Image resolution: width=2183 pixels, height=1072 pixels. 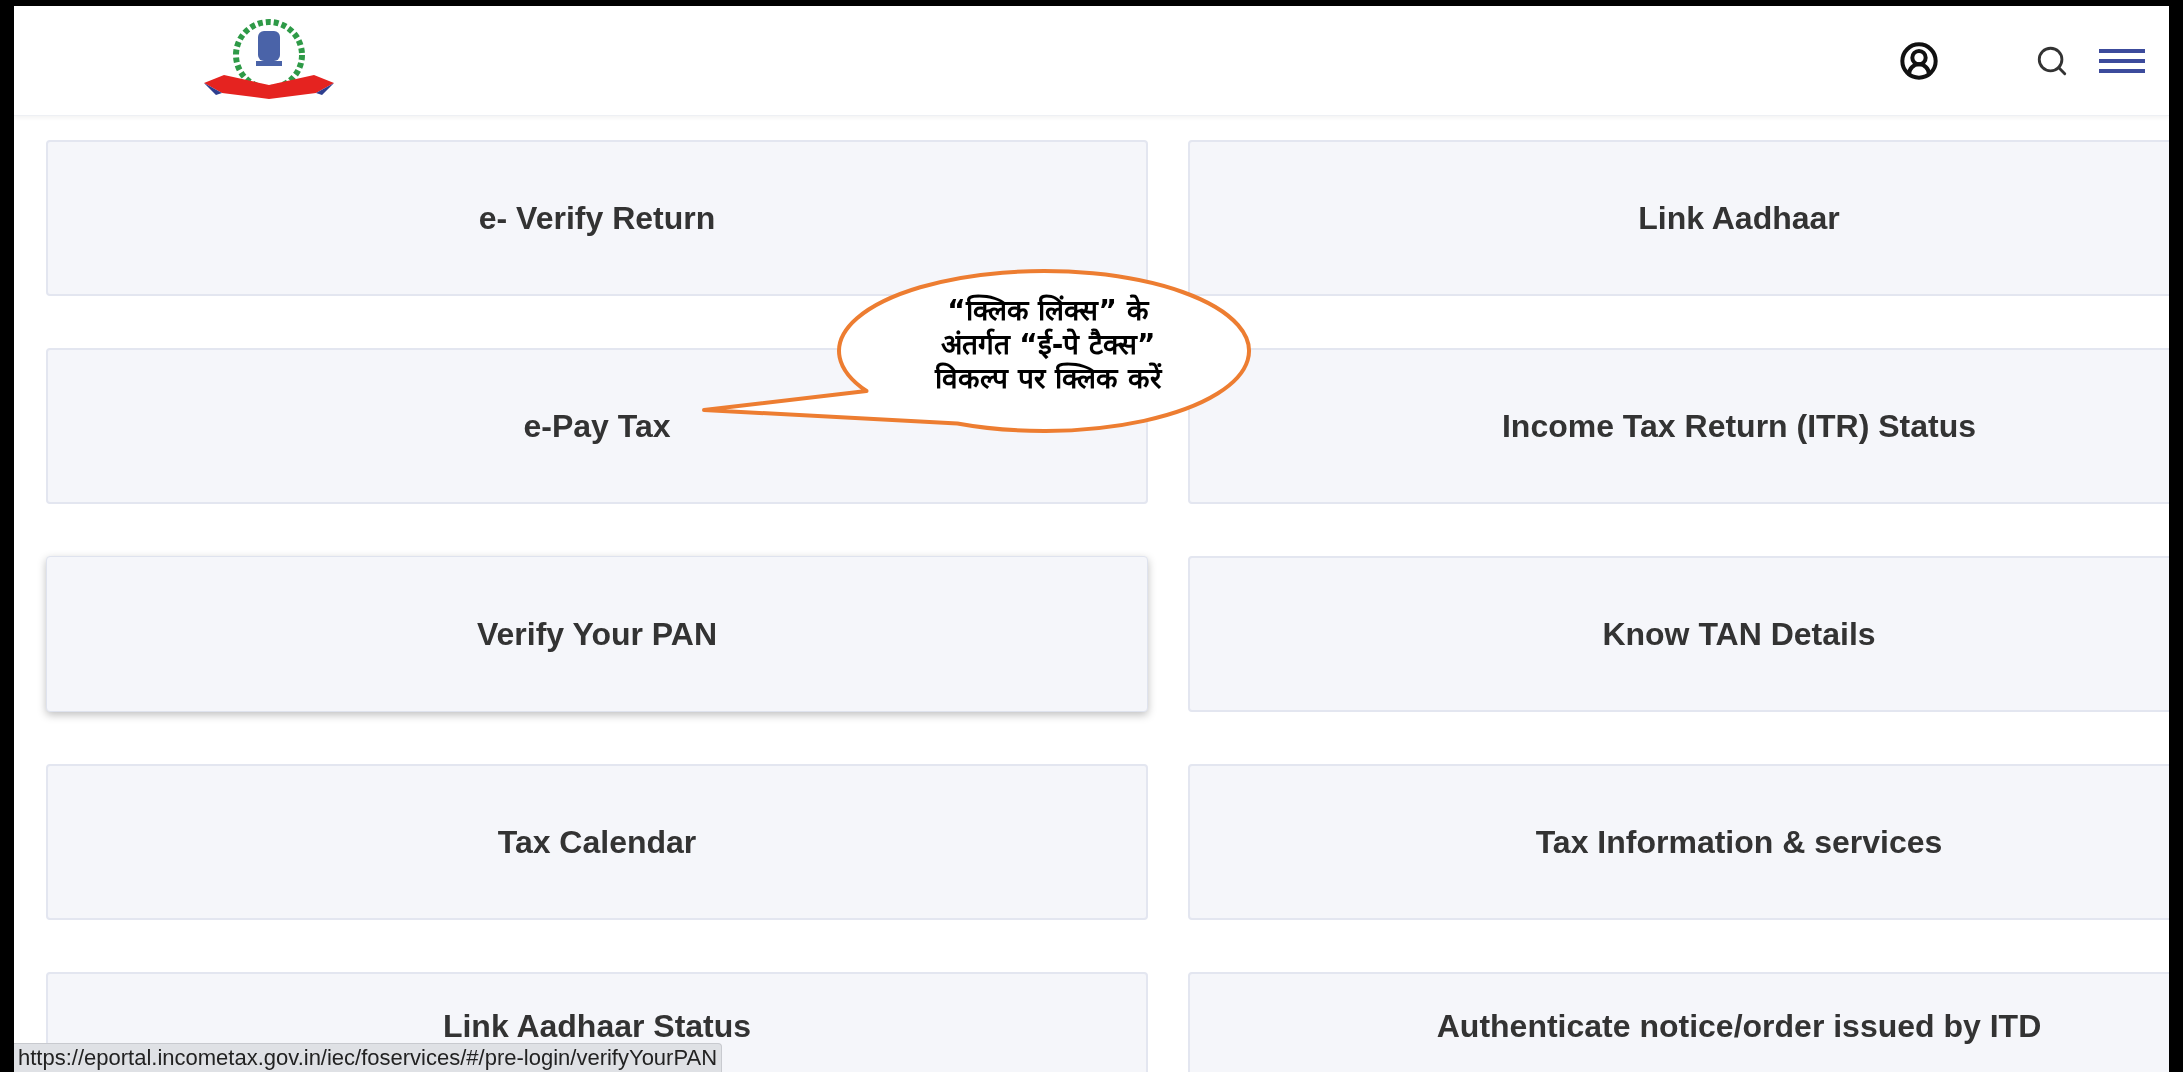 I want to click on quick-link-card: Tax Calendar, so click(x=597, y=842).